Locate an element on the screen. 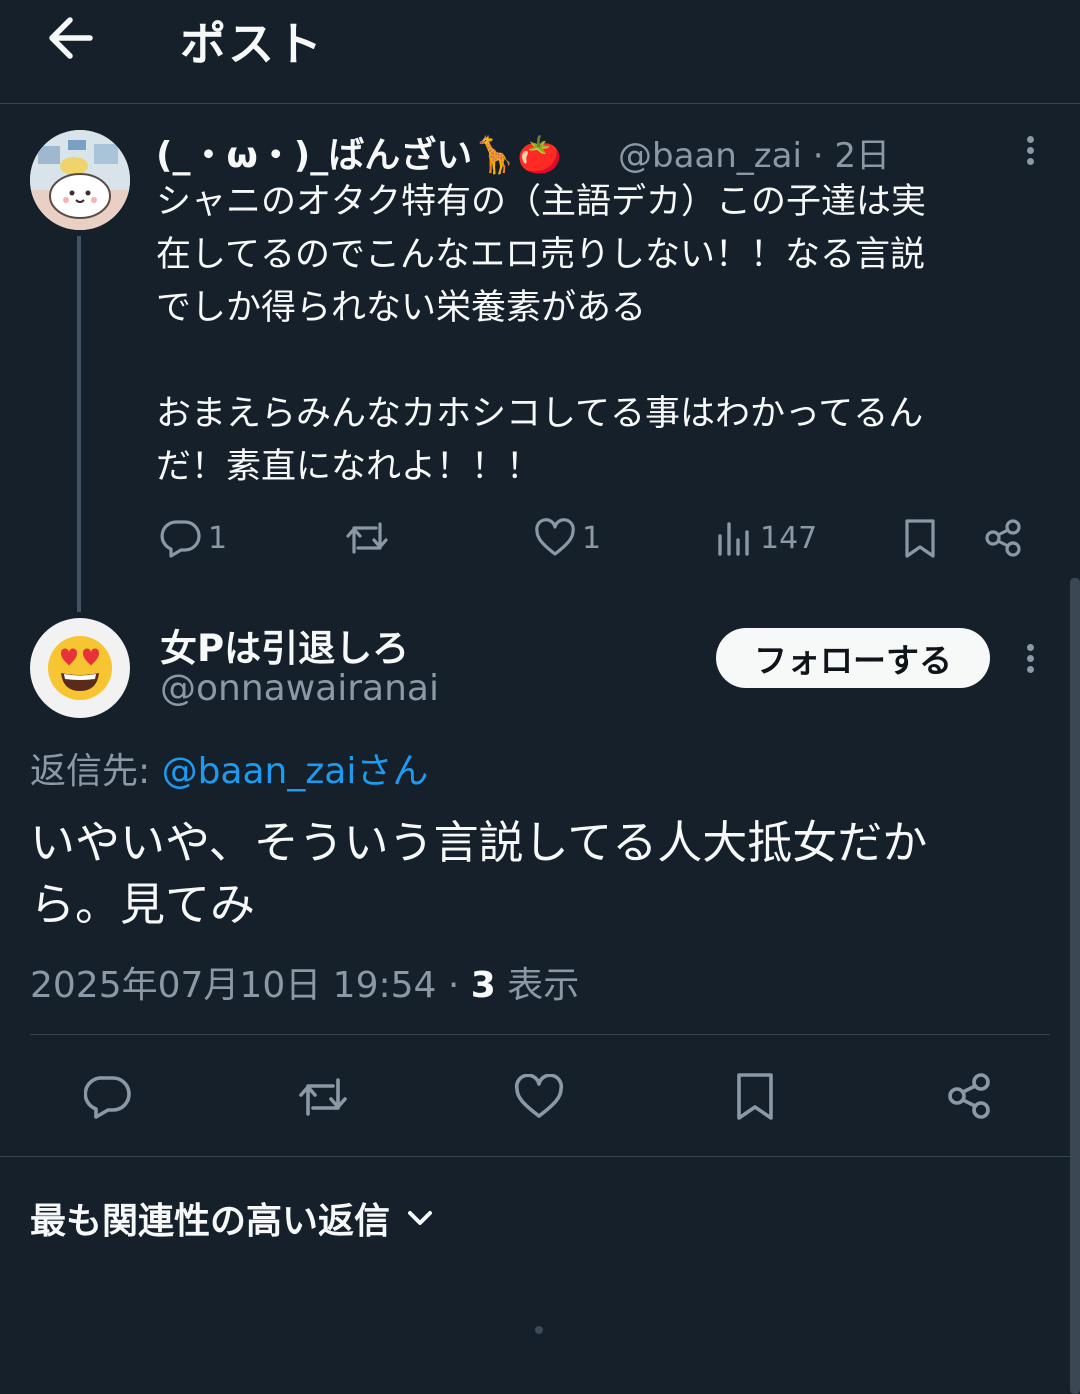 Image resolution: width=1080 pixels, height=1394 pixels. reply-to-line: 返信先: @baan_zaiさん is located at coordinates (229, 768).